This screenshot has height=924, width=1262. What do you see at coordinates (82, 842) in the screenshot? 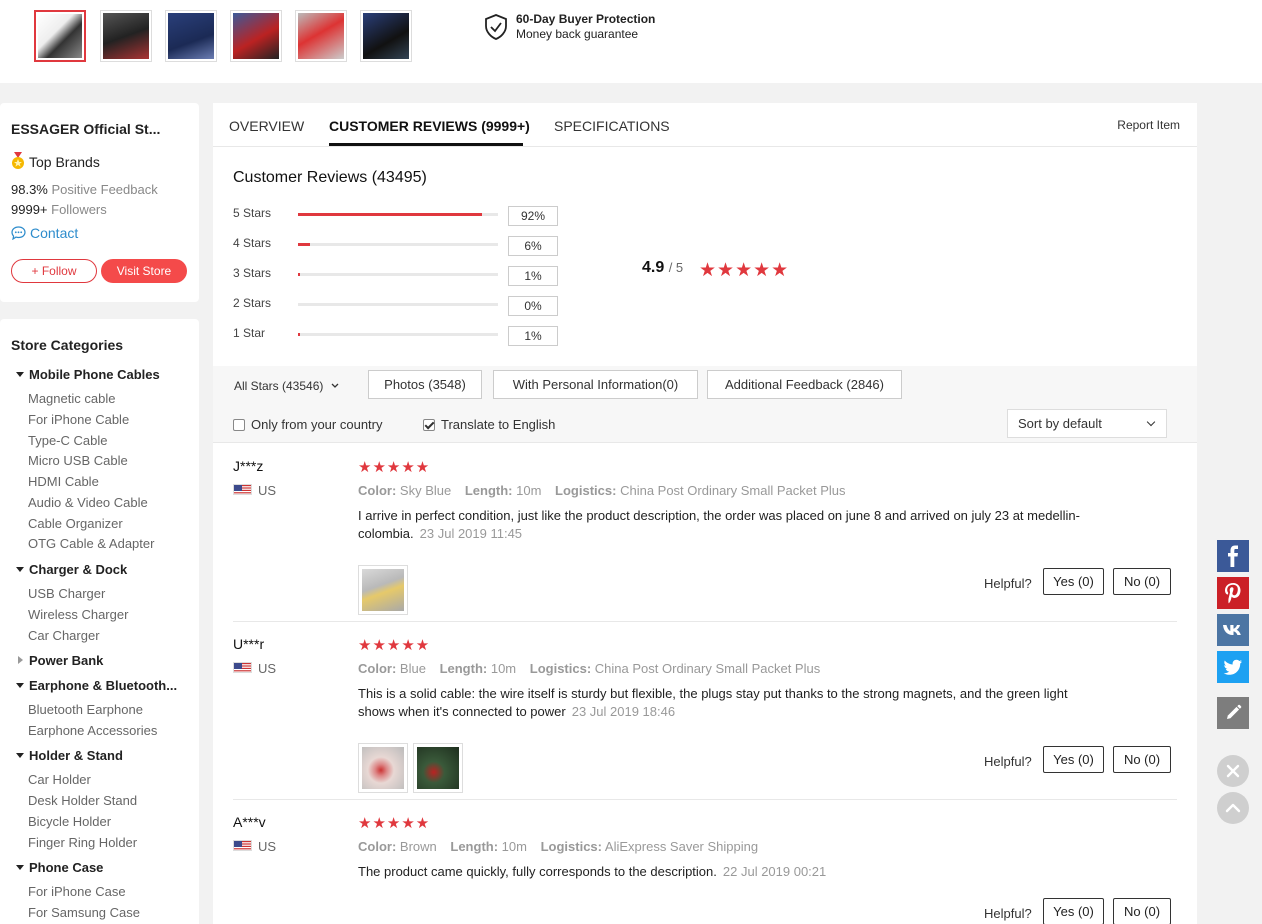
I see `category-item-finger-ring-holder: Finger Ring Holder` at bounding box center [82, 842].